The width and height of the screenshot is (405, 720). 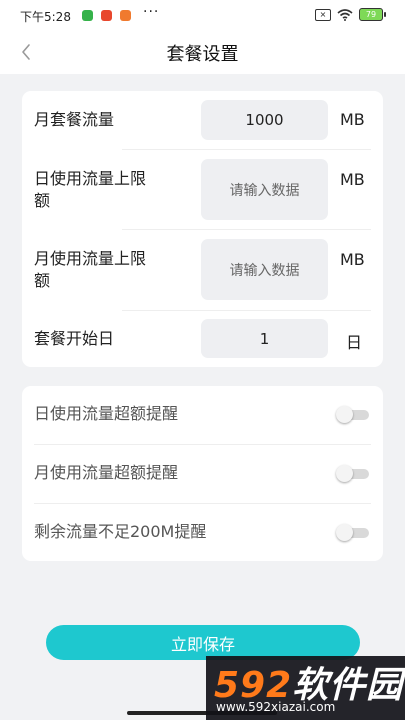 What do you see at coordinates (74, 338) in the screenshot?
I see `start-day-label: 套餐开始日` at bounding box center [74, 338].